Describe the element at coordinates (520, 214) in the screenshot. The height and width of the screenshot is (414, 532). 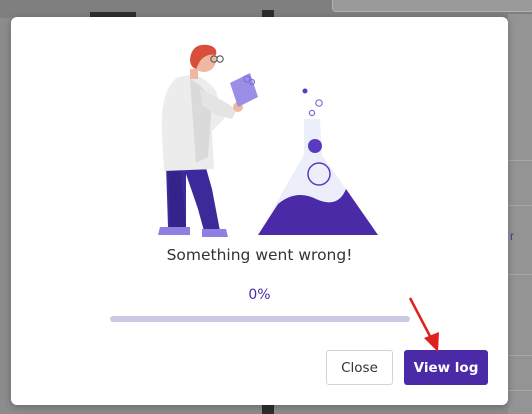
I see `background-side-panel` at that location.